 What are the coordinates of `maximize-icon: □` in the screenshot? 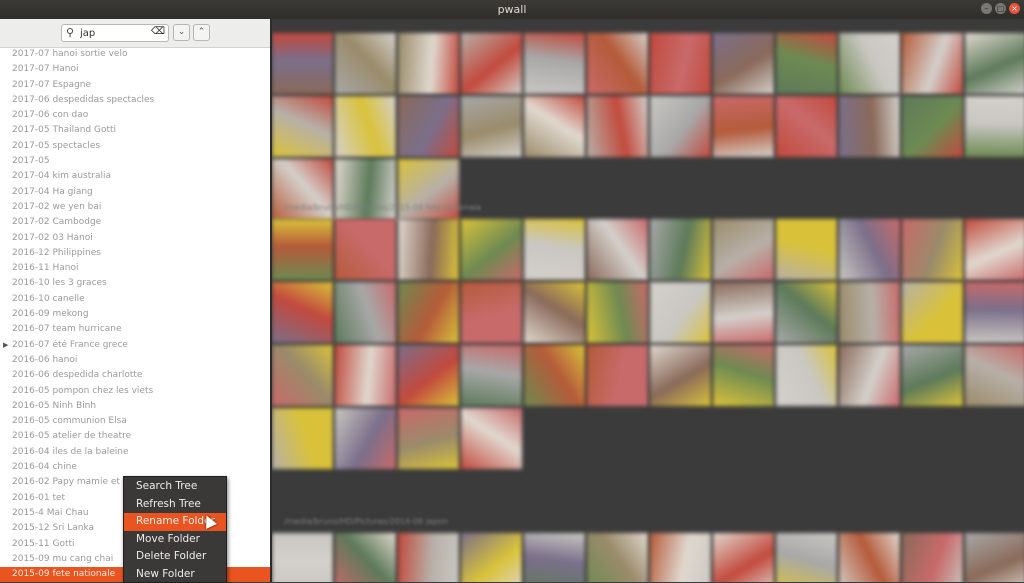 It's located at (1000, 8).